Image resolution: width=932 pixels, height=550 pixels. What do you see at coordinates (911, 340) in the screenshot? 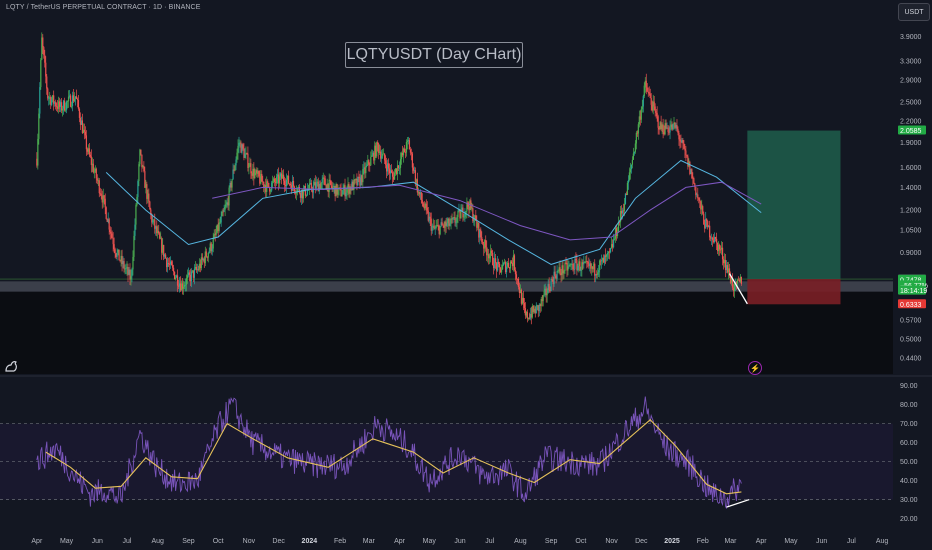
I see `price-tick-label: 0.5000` at bounding box center [911, 340].